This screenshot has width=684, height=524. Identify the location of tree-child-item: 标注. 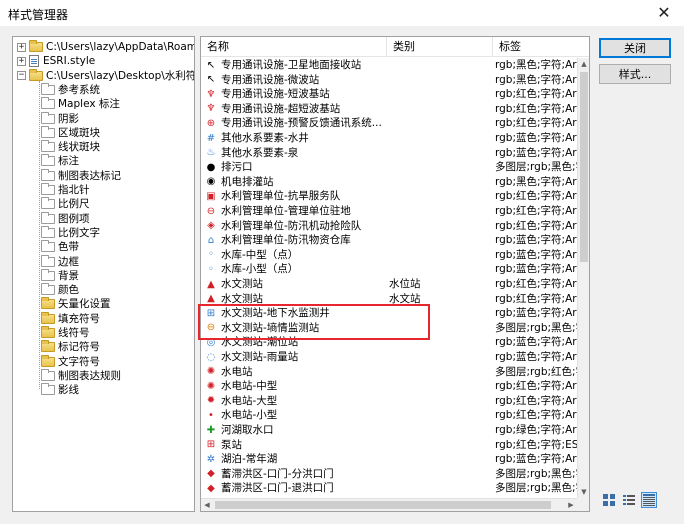
(60, 161).